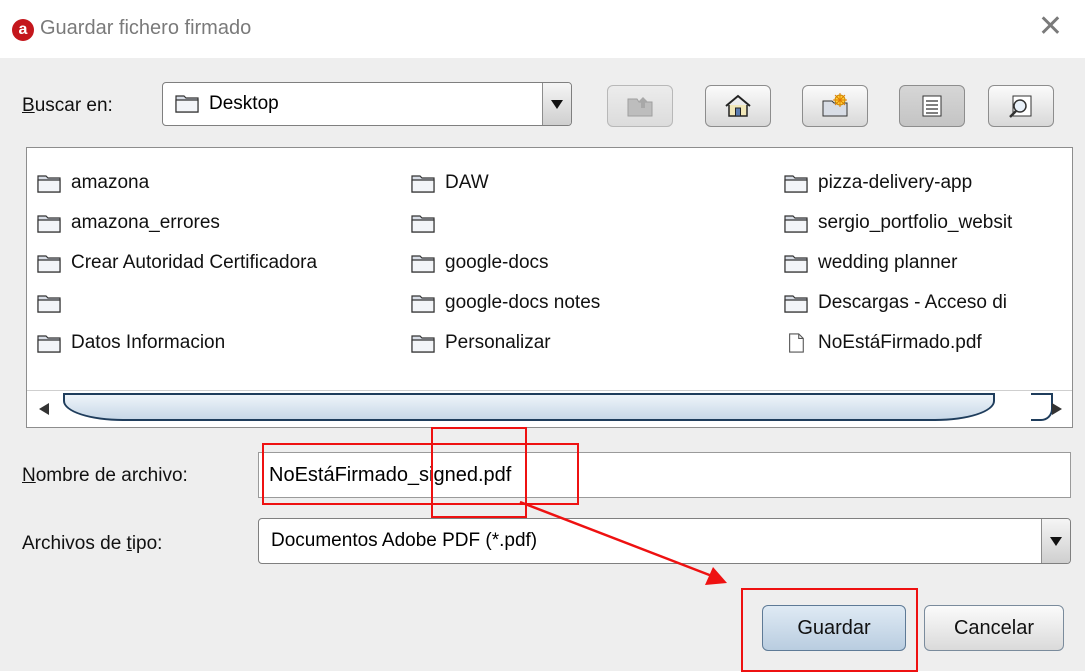  I want to click on new-folder-button, so click(835, 106).